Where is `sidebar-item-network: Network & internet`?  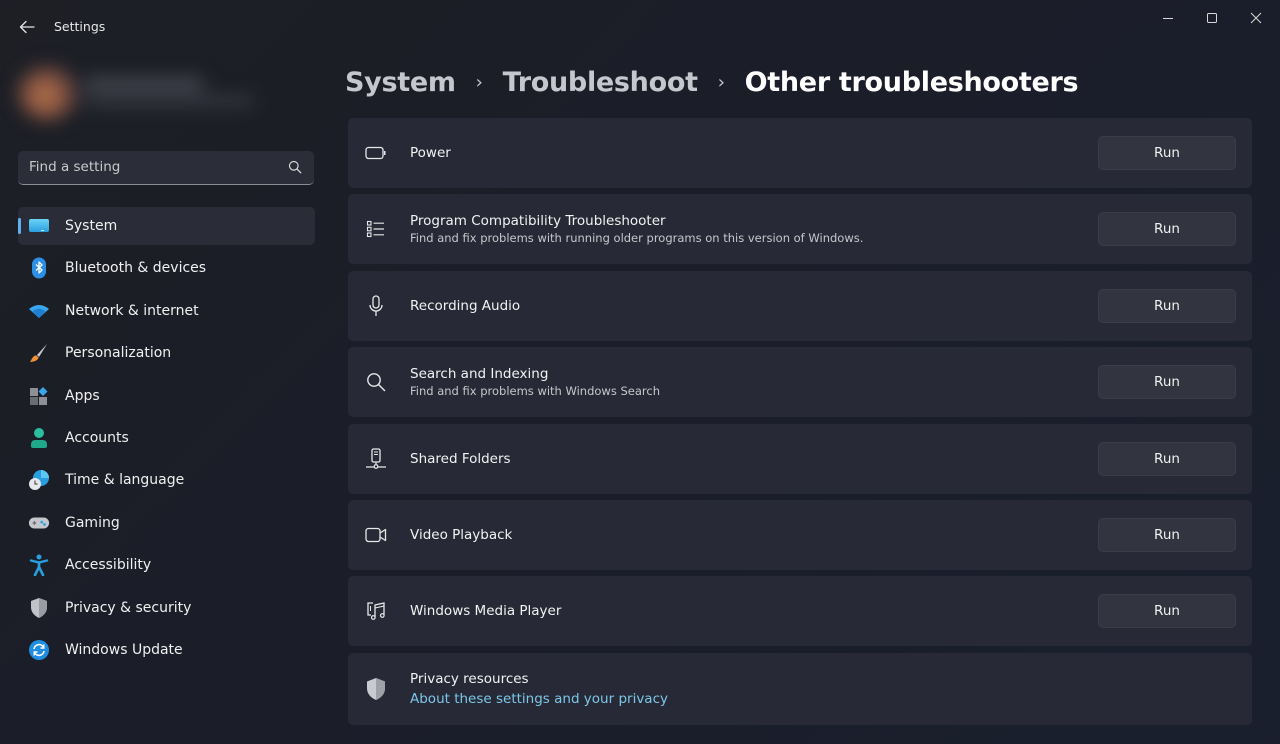 sidebar-item-network: Network & internet is located at coordinates (166, 311).